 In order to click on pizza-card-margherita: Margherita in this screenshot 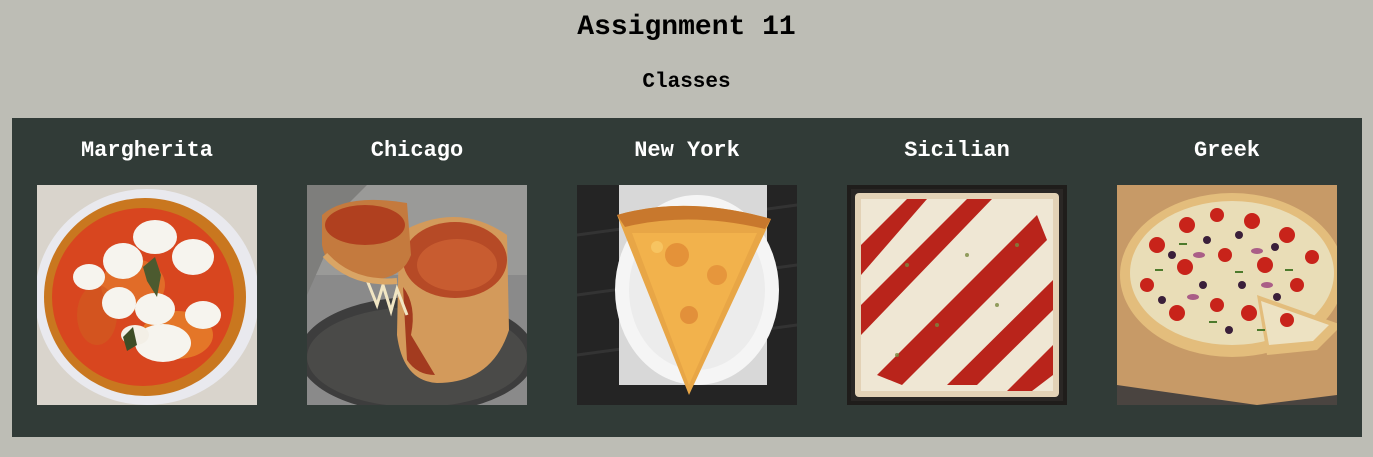, I will do `click(147, 277)`.